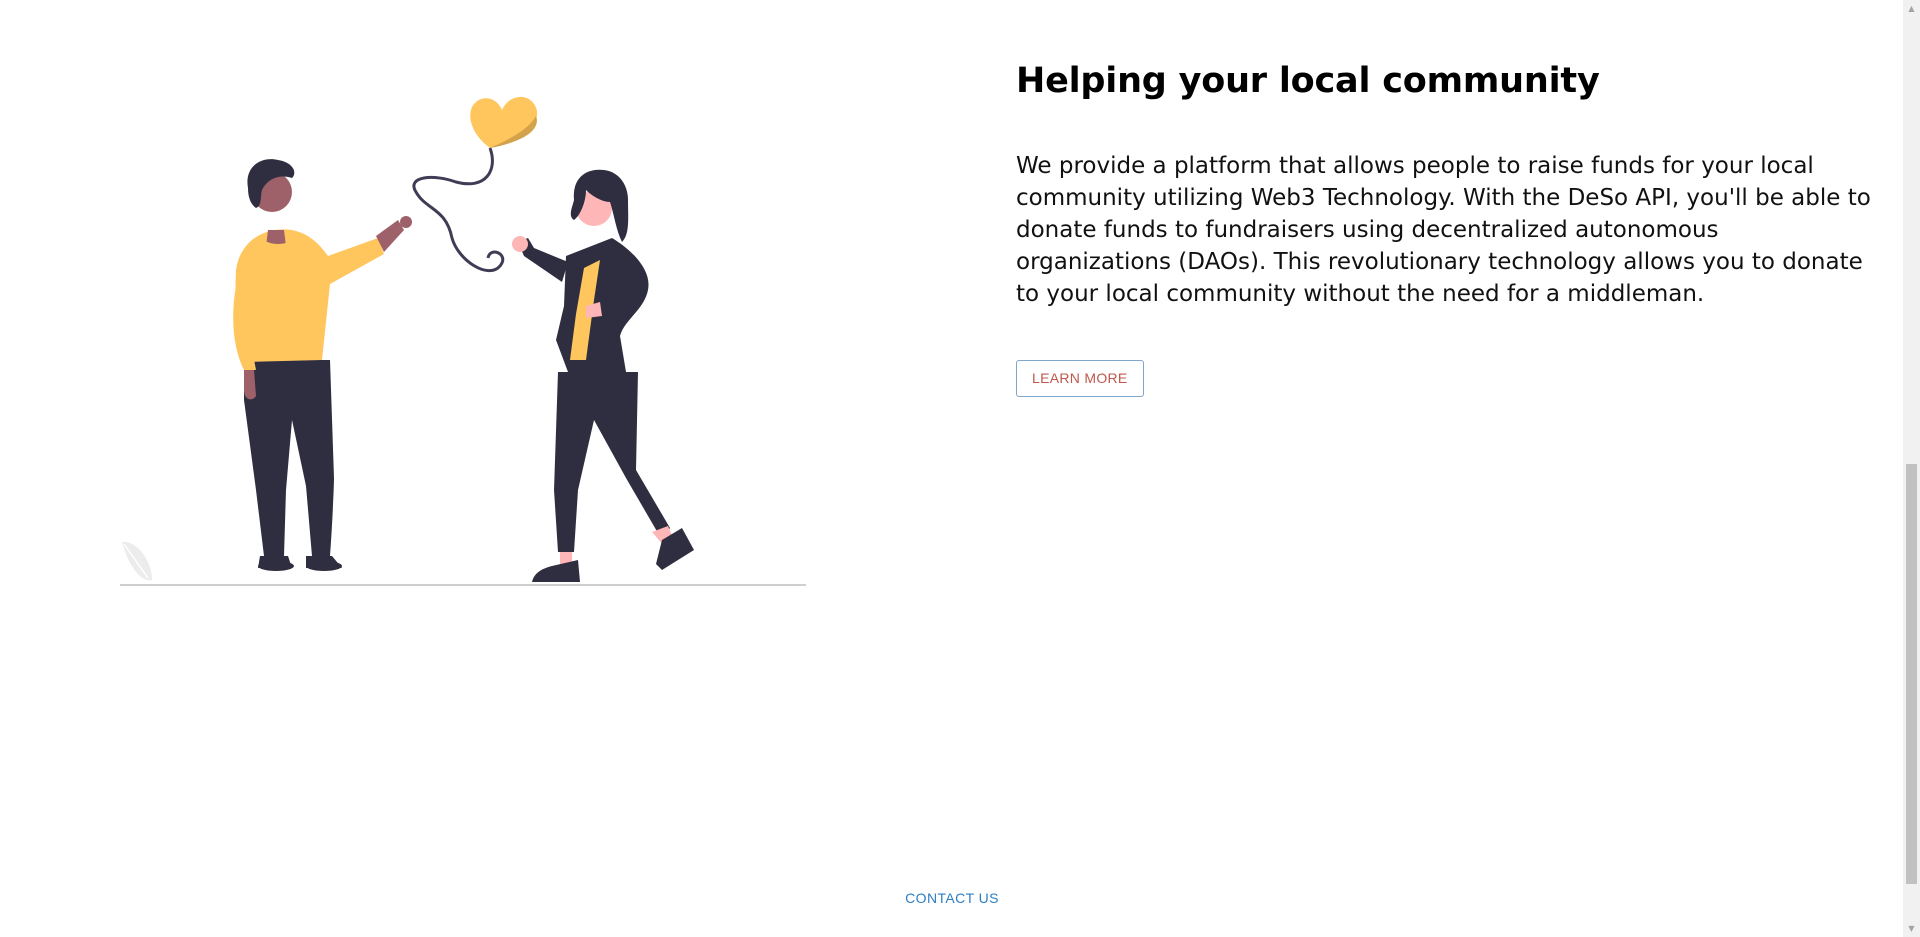 The height and width of the screenshot is (937, 1920). I want to click on vertical-scrollbar: ▲ ▼, so click(1911, 468).